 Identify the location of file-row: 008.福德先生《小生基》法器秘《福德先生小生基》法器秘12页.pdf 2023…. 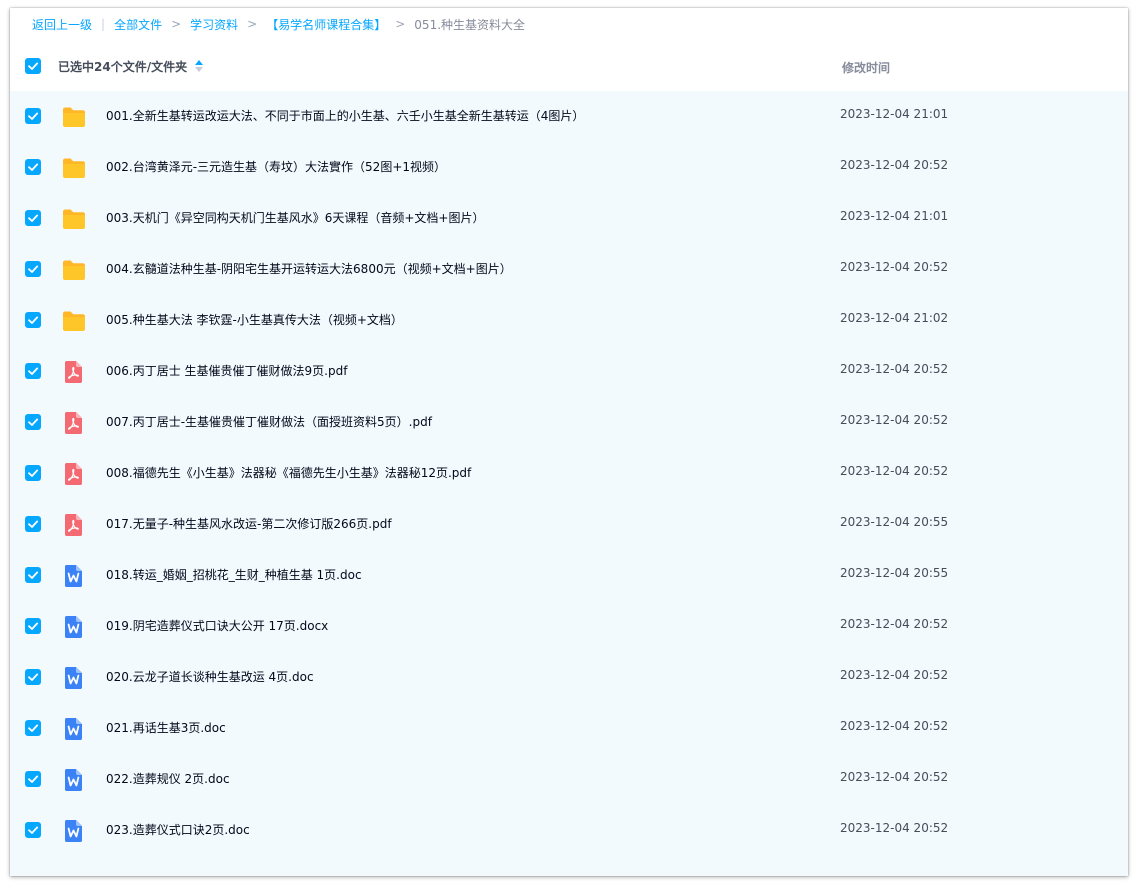
(569, 473).